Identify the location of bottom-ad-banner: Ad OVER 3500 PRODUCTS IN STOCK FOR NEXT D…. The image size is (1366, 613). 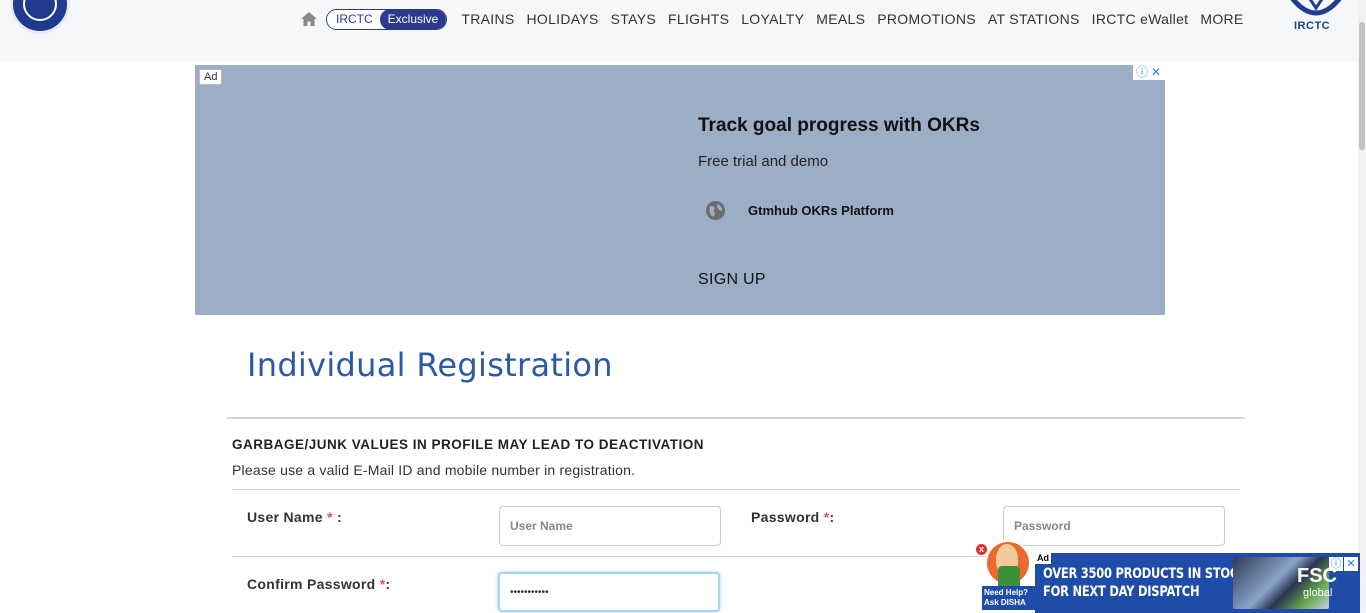
(1197, 583).